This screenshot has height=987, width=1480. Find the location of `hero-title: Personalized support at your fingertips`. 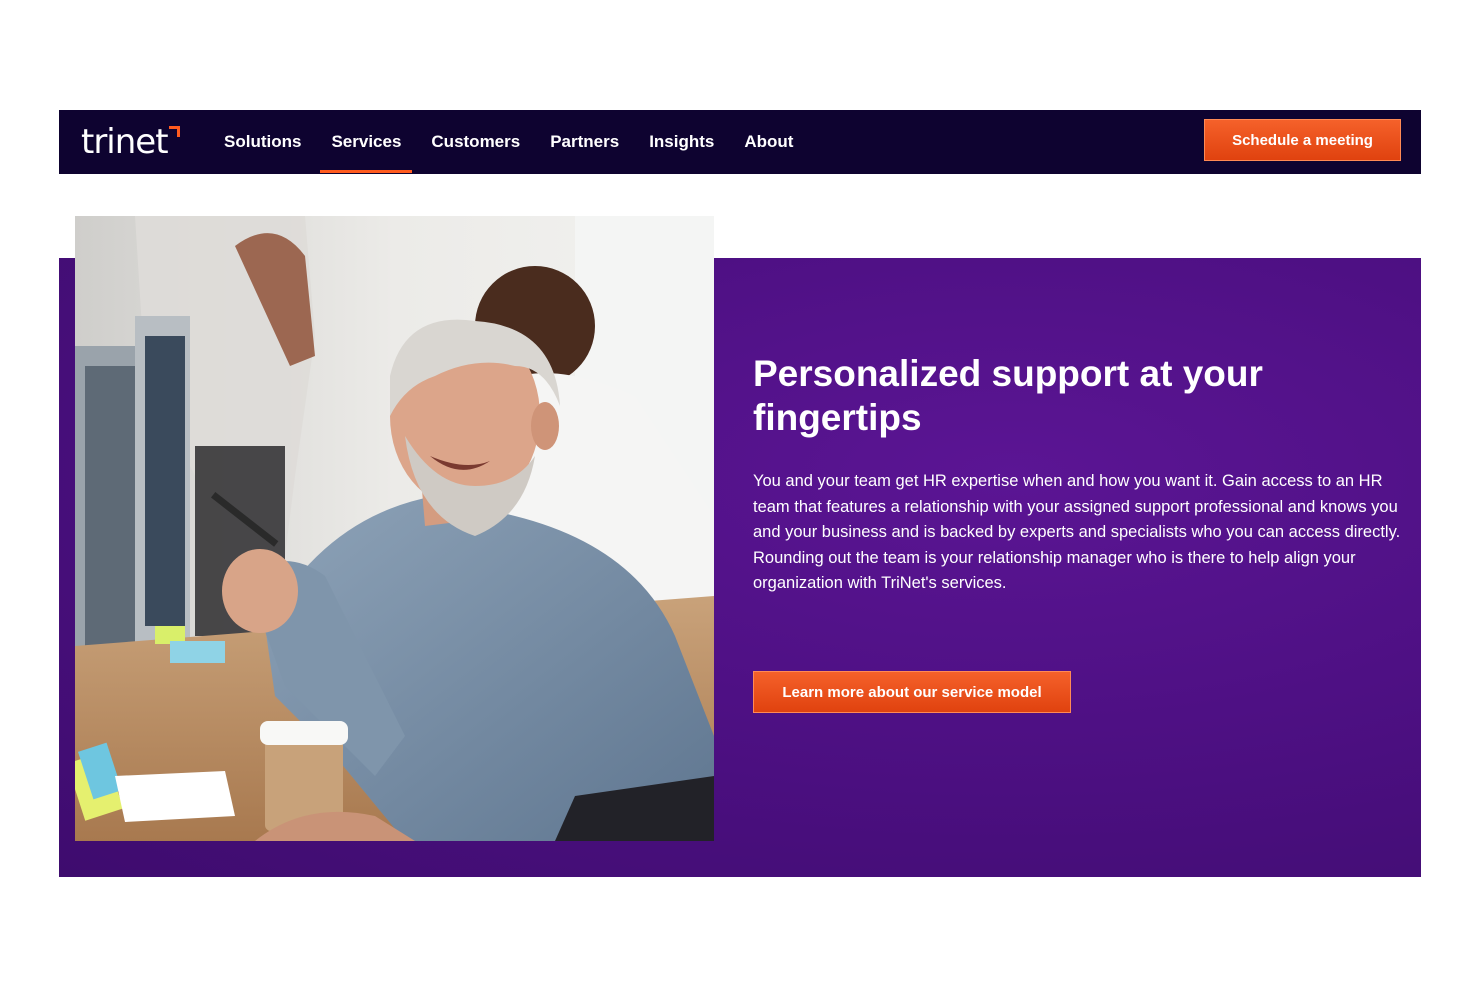

hero-title: Personalized support at your fingertips is located at coordinates (1008, 395).